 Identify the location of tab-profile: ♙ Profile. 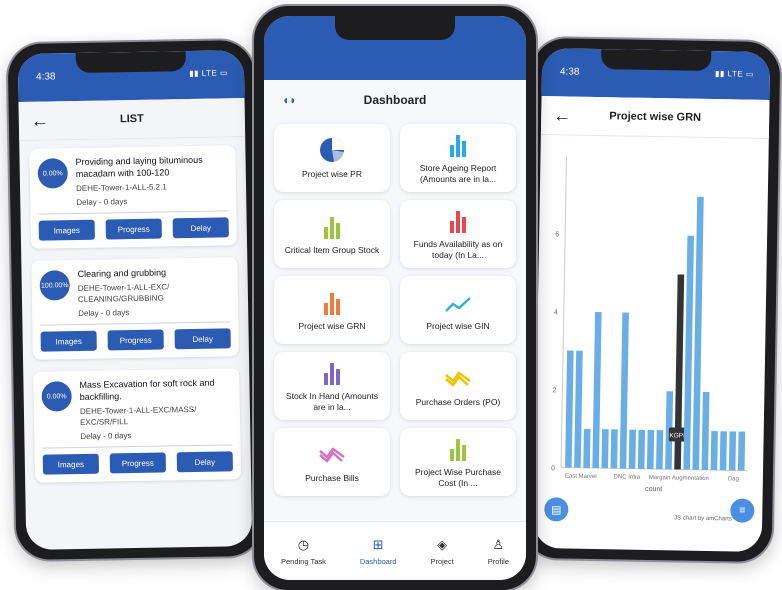
(498, 551).